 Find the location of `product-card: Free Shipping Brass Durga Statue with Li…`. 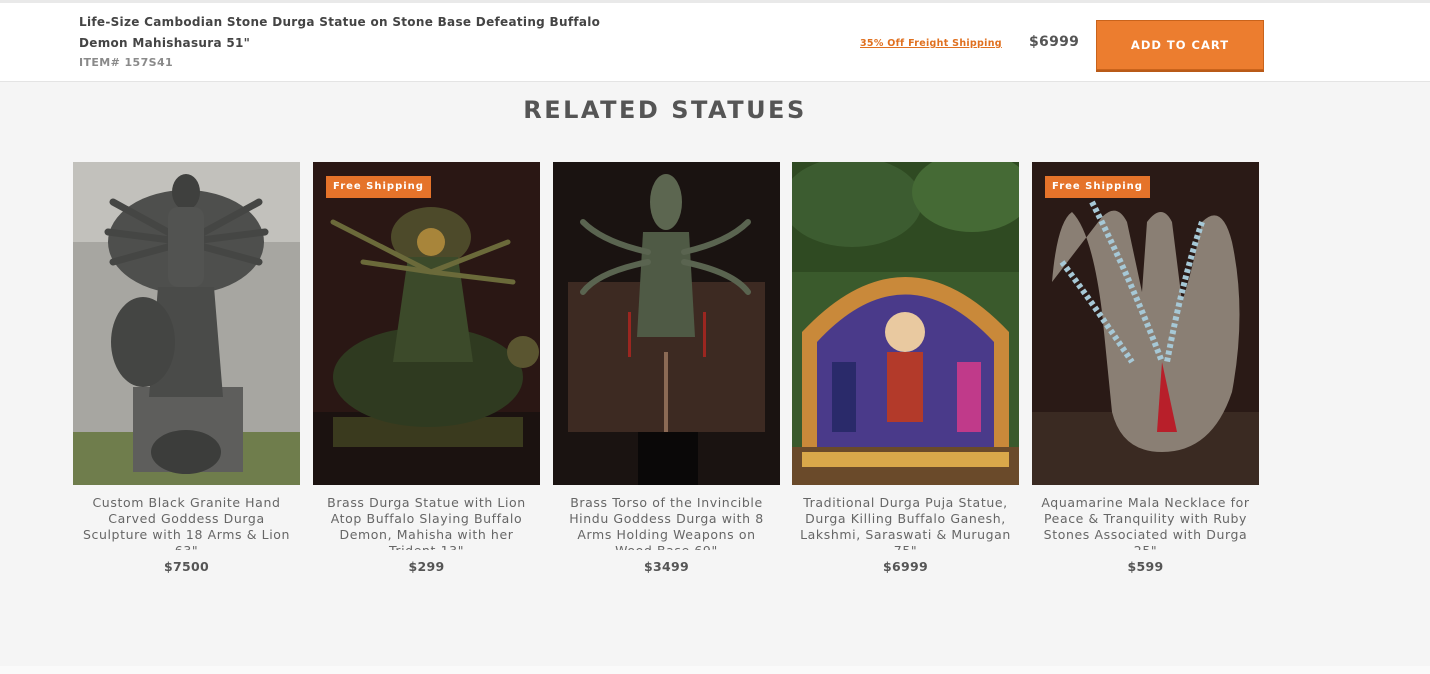

product-card: Free Shipping Brass Durga Statue with Li… is located at coordinates (426, 368).